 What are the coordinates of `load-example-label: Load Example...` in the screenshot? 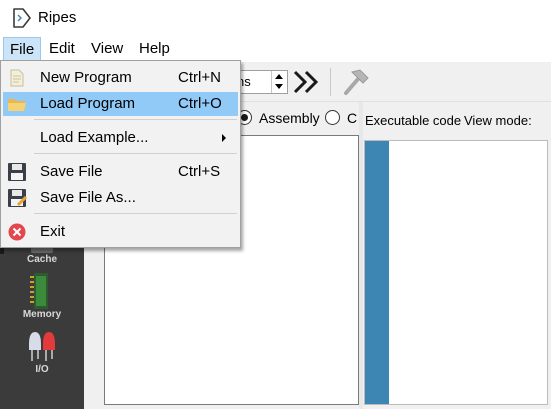 It's located at (94, 137).